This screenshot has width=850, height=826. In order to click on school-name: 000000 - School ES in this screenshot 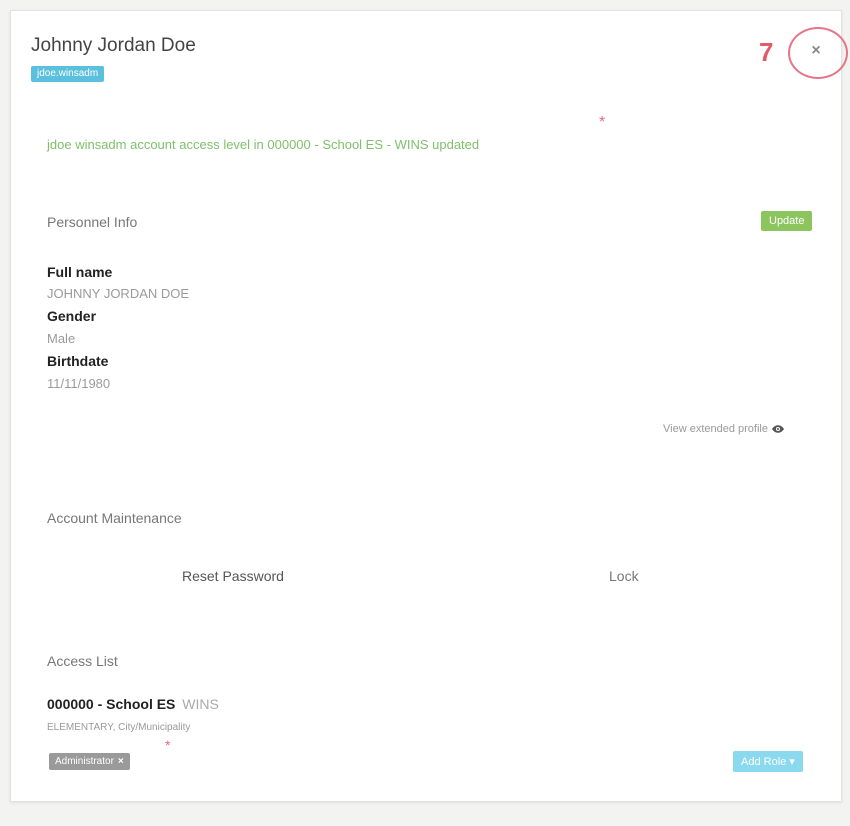, I will do `click(111, 704)`.